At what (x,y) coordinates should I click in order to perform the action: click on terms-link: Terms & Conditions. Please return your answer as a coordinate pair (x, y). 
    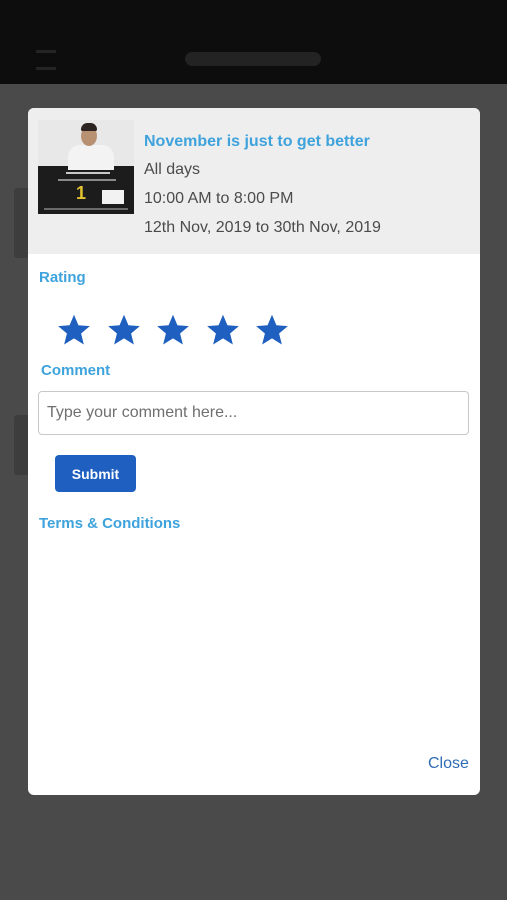
    Looking at the image, I should click on (109, 523).